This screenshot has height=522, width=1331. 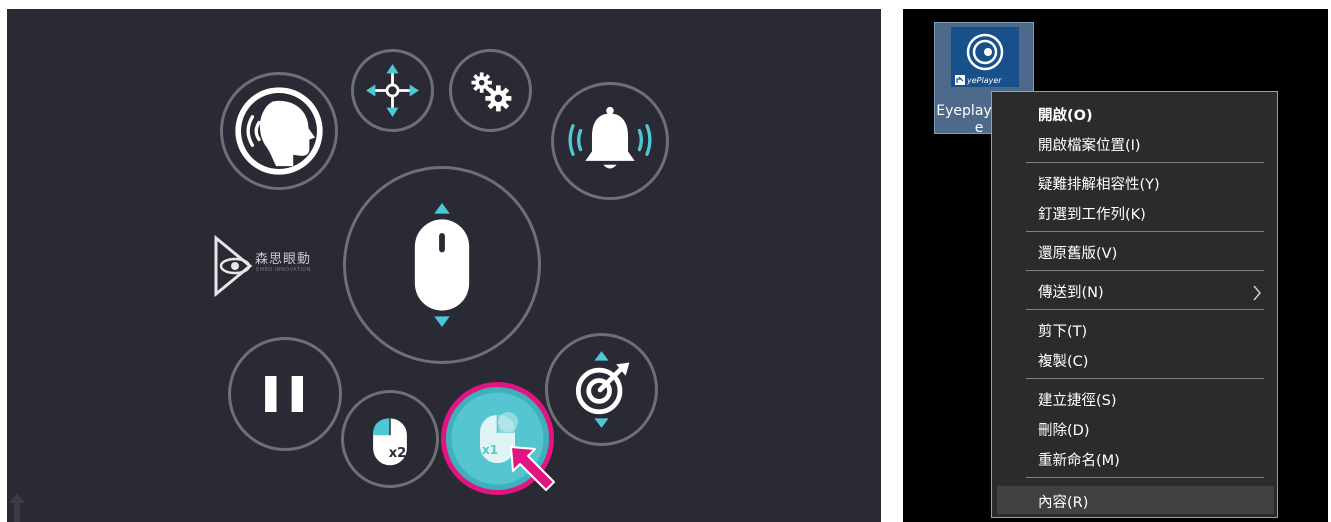 What do you see at coordinates (532, 468) in the screenshot?
I see `pointer-arrow-icon` at bounding box center [532, 468].